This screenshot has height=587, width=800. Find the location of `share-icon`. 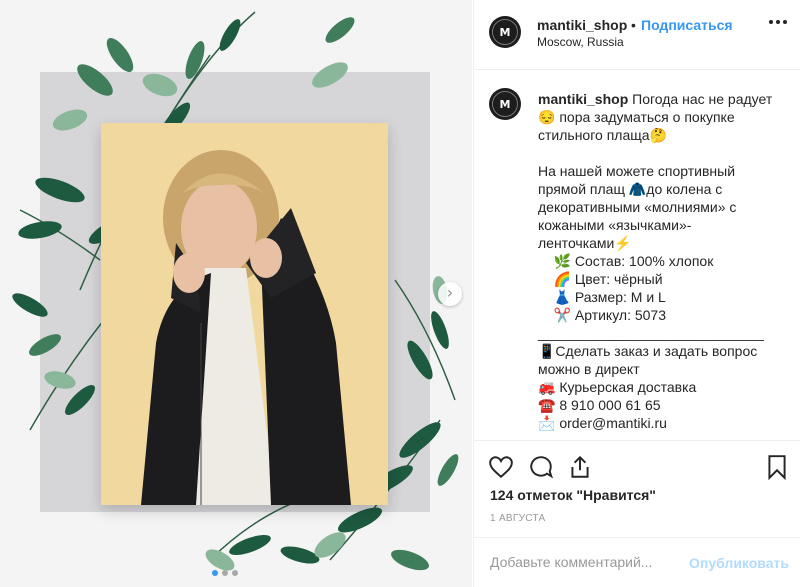

share-icon is located at coordinates (580, 467).